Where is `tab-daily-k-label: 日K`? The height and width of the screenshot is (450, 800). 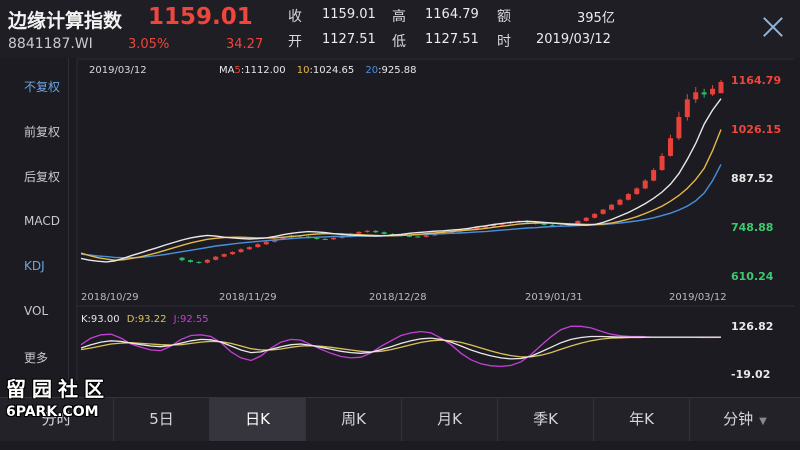 tab-daily-k-label: 日K is located at coordinates (257, 419).